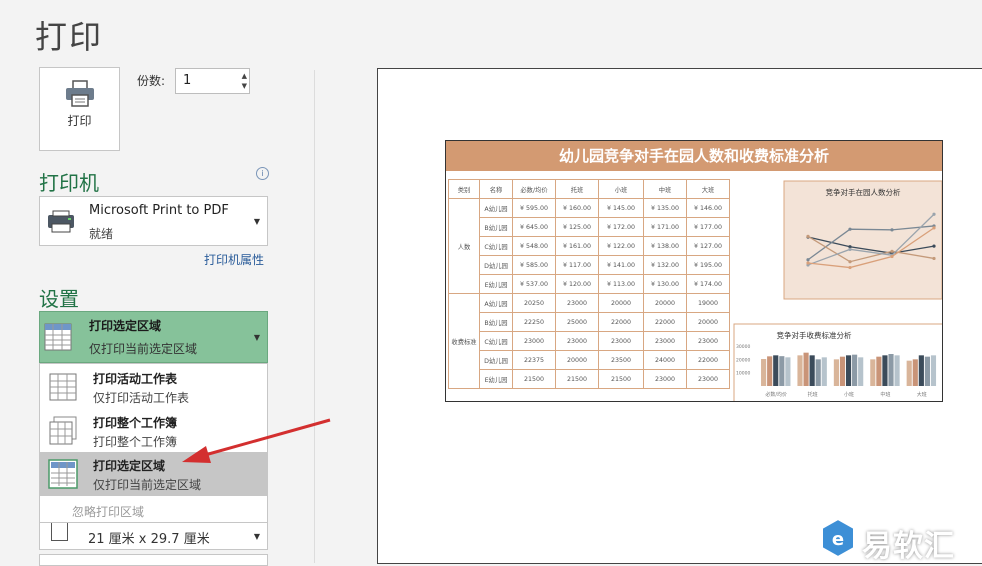  What do you see at coordinates (496, 303) in the screenshot?
I see `table-cell: A幼儿园` at bounding box center [496, 303].